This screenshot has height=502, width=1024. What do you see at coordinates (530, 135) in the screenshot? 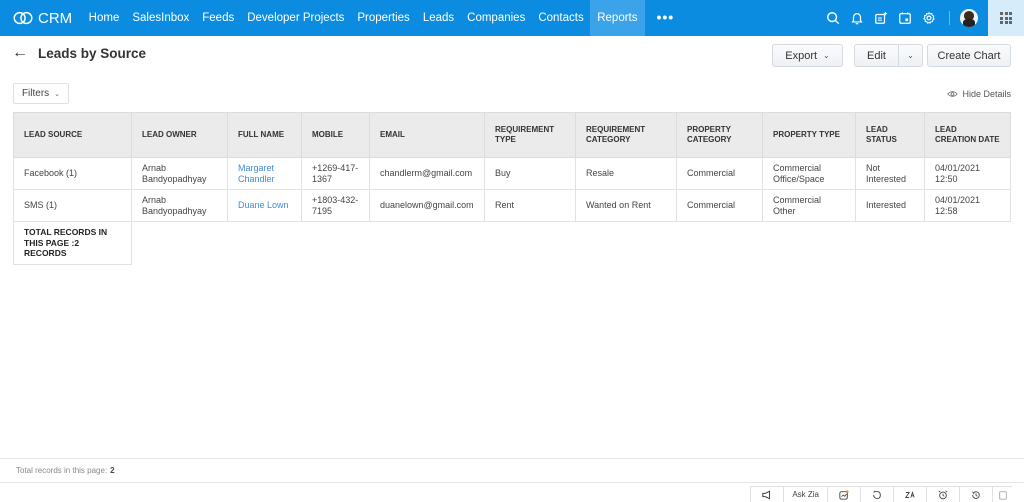
I see `column-header-requirement-type: REQUIREMENT TYPE` at bounding box center [530, 135].